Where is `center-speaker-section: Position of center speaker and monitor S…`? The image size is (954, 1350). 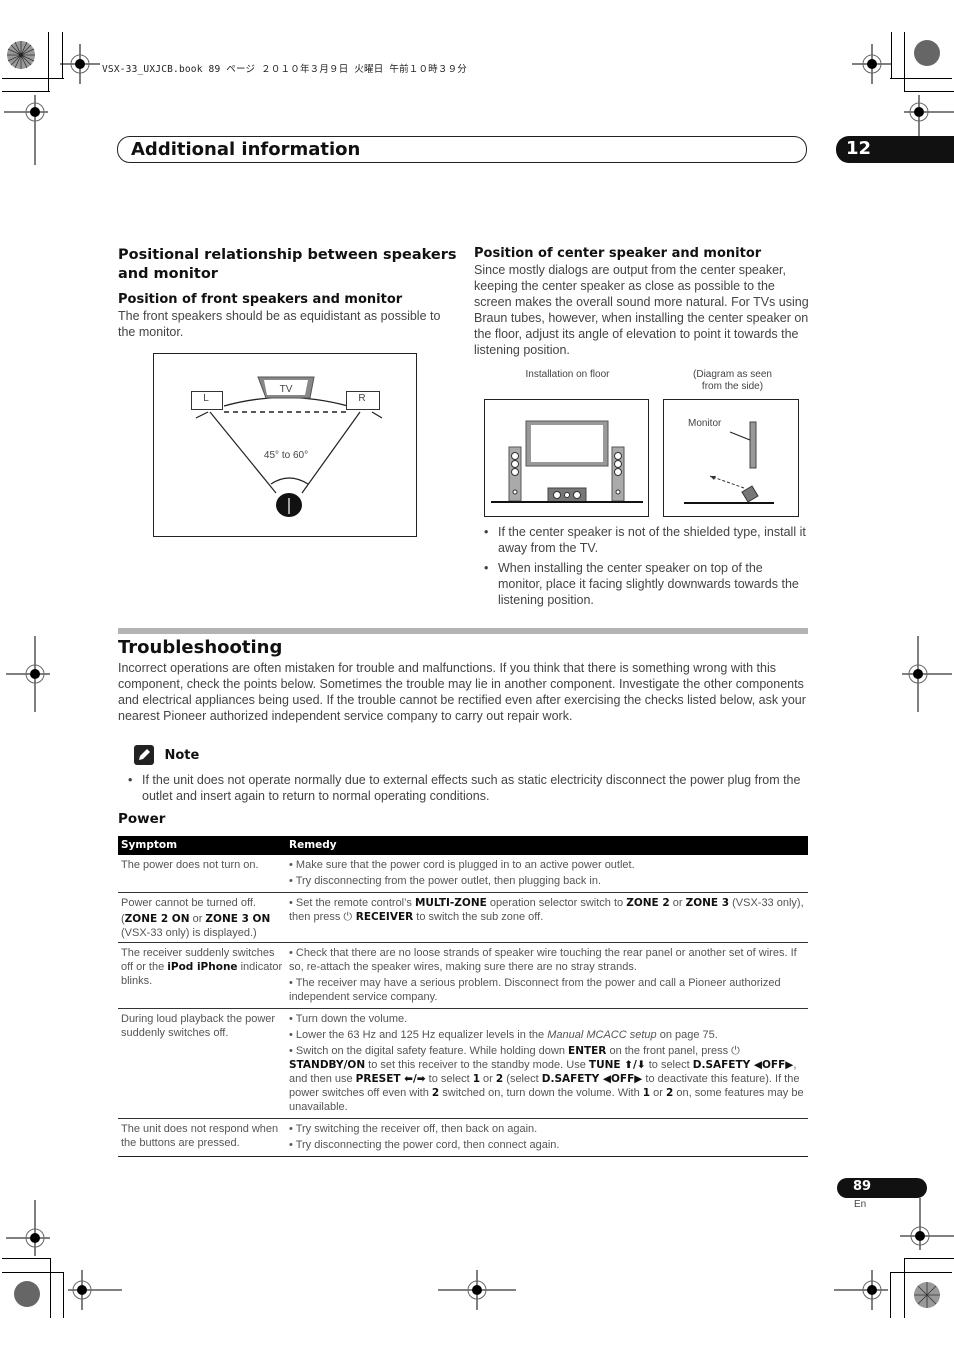 center-speaker-section: Position of center speaker and monitor S… is located at coordinates (642, 302).